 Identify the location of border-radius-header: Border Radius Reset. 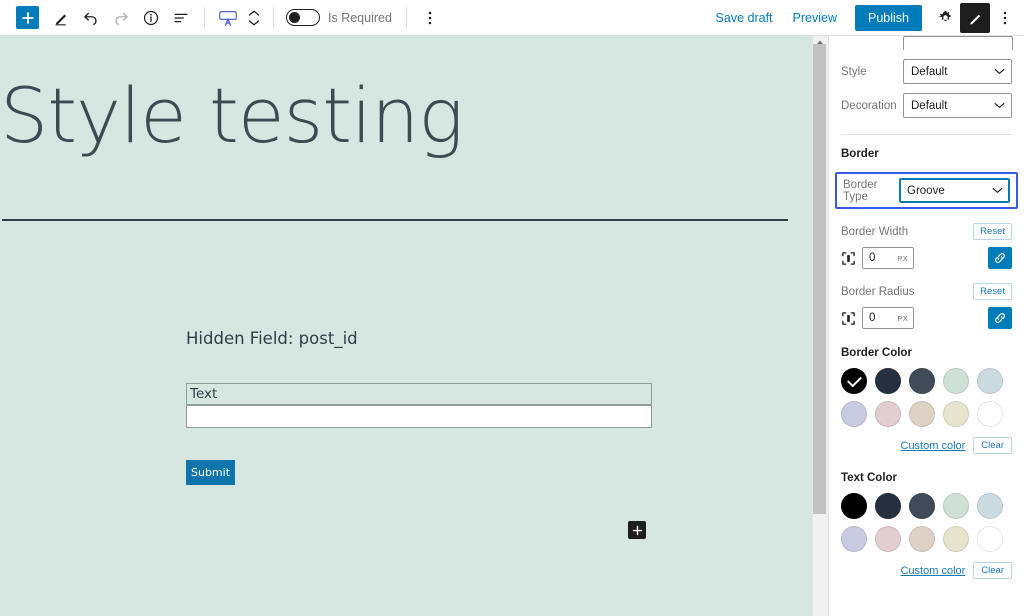
(926, 291).